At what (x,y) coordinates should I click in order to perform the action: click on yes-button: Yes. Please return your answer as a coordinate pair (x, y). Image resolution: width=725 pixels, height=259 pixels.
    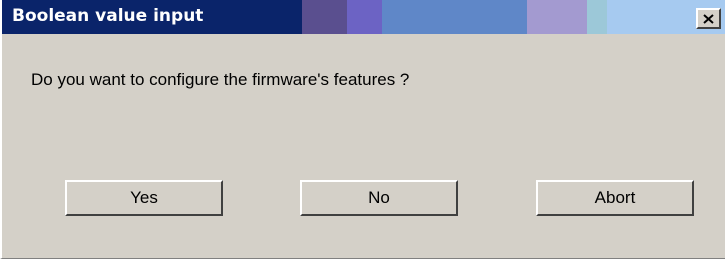
    Looking at the image, I should click on (144, 198).